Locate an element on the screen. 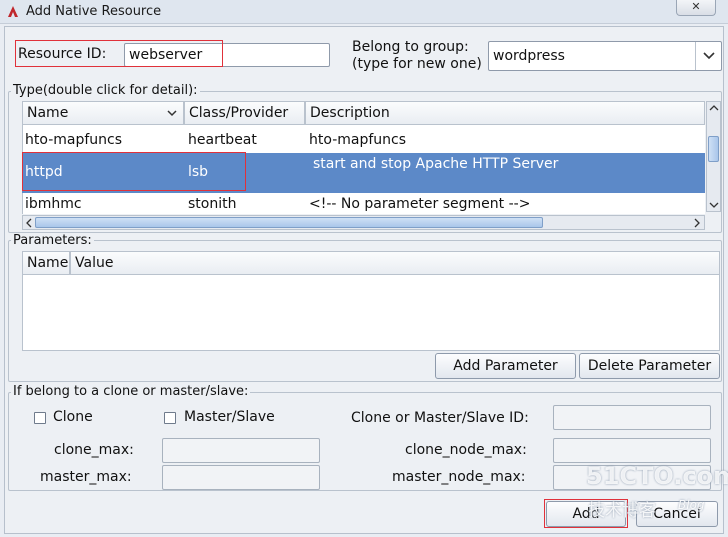  clone-max-input is located at coordinates (241, 450).